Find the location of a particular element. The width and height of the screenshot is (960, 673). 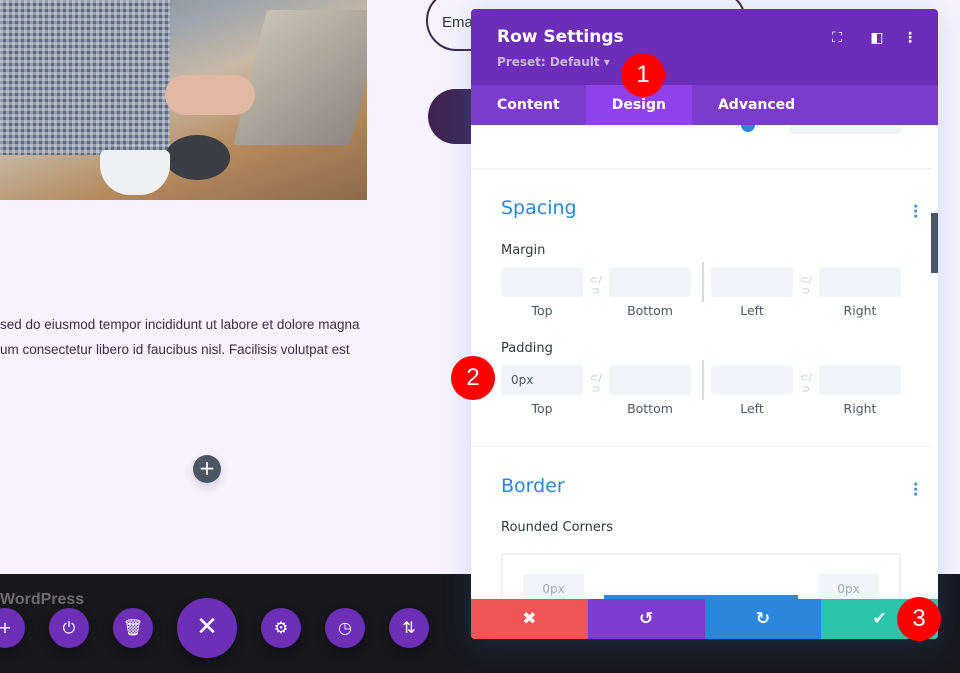

margin-top-input is located at coordinates (542, 282).